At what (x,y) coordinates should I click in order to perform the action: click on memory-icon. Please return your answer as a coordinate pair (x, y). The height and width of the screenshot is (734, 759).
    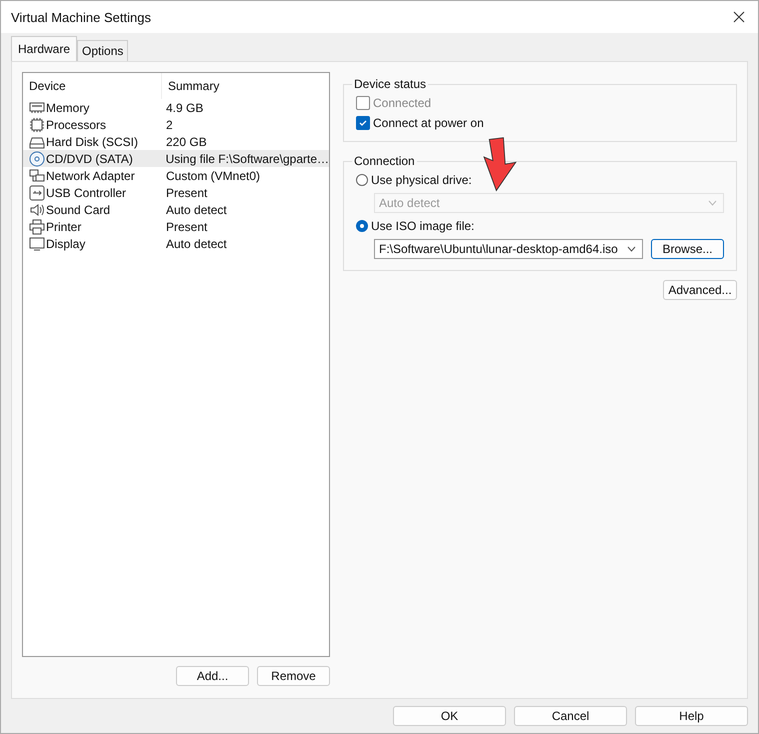
    Looking at the image, I should click on (37, 108).